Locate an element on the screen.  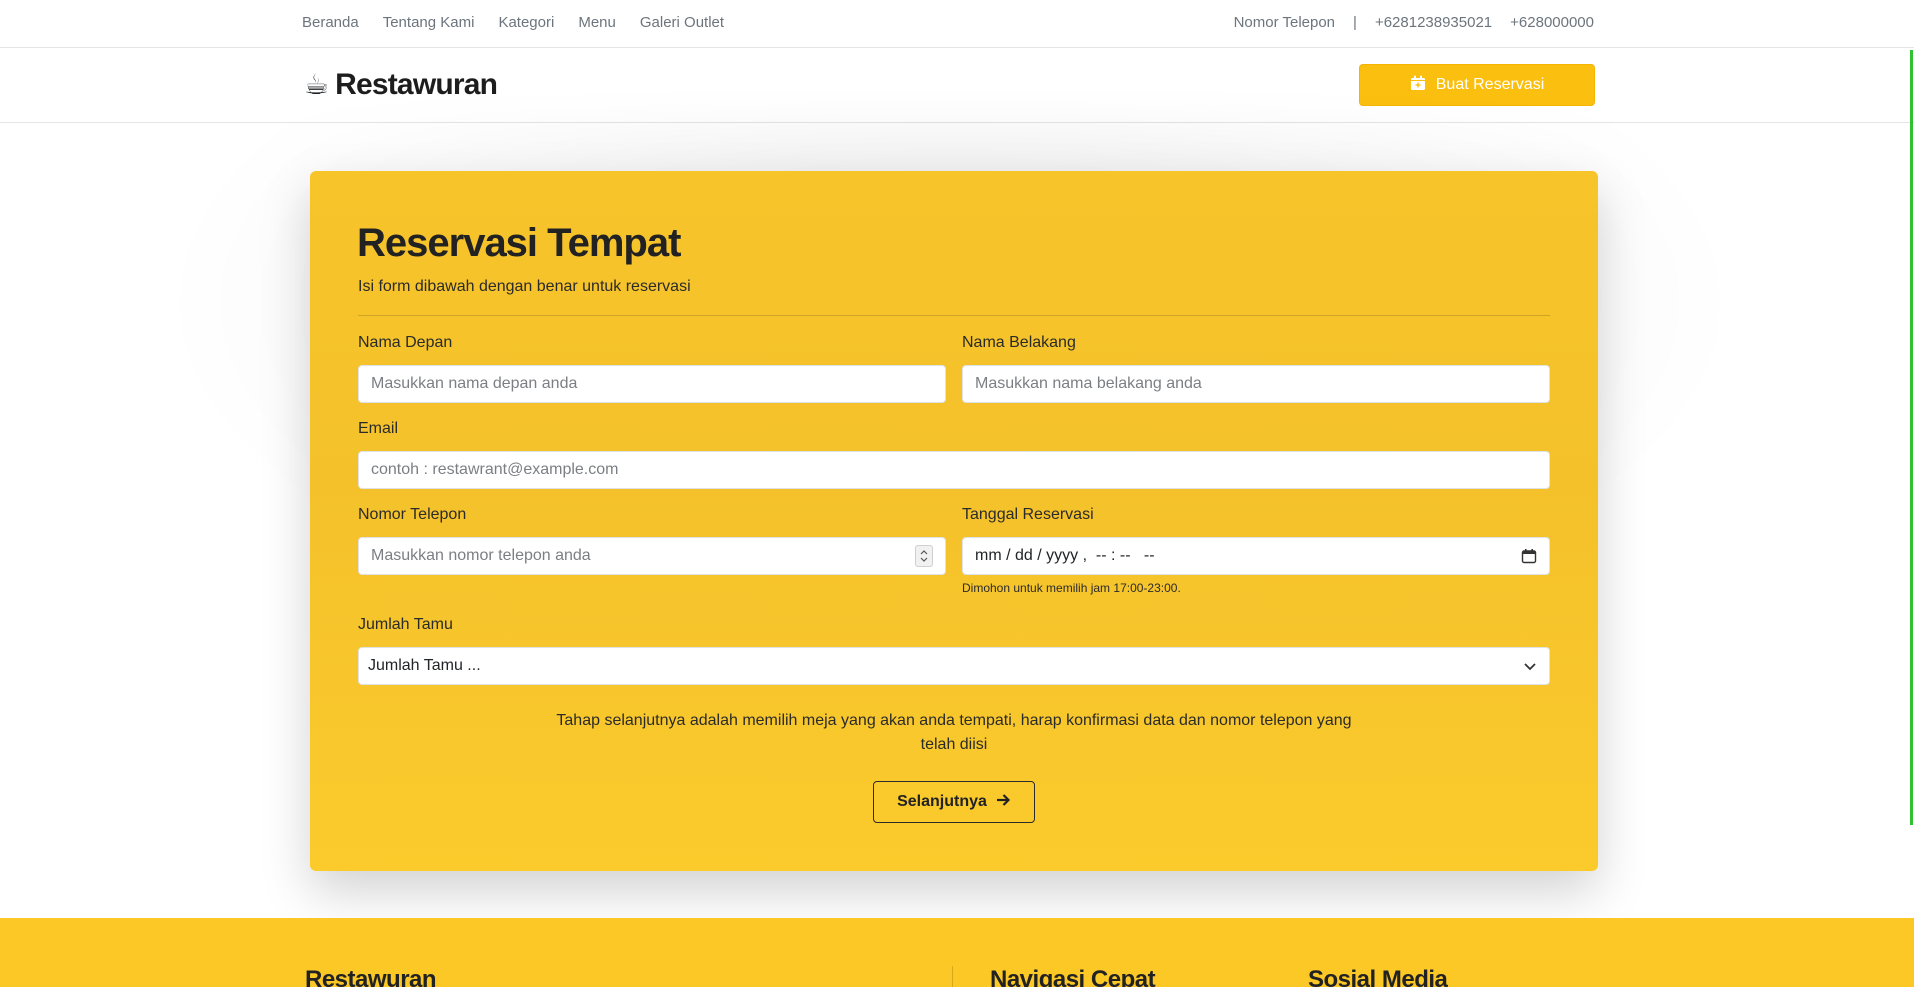
email-input: contoh : restawrant@example.com is located at coordinates (954, 470).